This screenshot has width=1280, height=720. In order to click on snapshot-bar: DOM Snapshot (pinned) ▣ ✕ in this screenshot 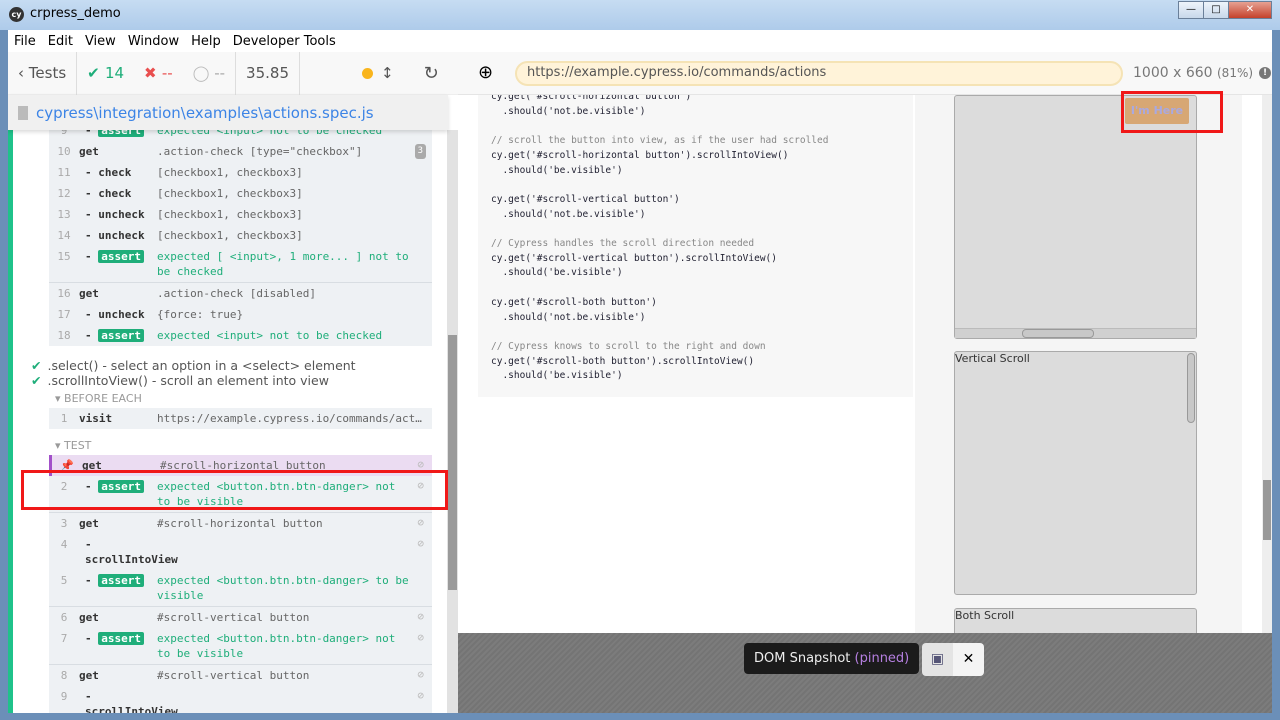, I will do `click(865, 673)`.